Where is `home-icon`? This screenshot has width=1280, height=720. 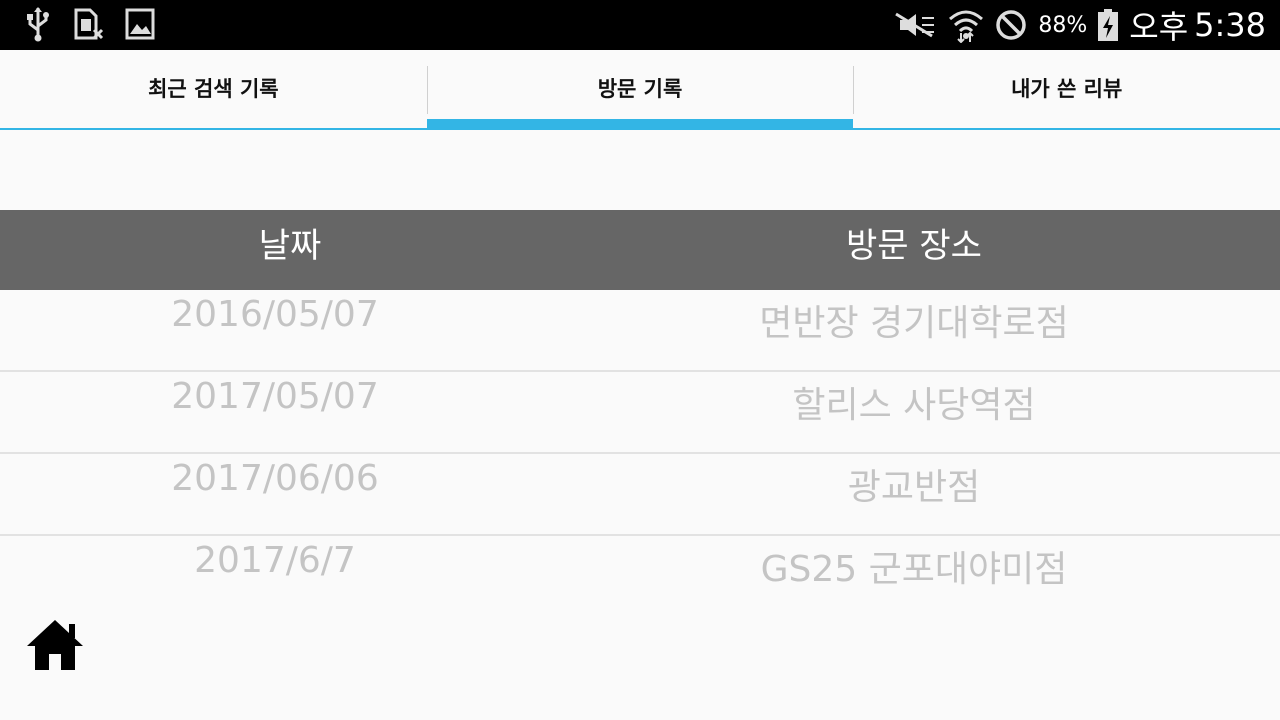 home-icon is located at coordinates (55, 648).